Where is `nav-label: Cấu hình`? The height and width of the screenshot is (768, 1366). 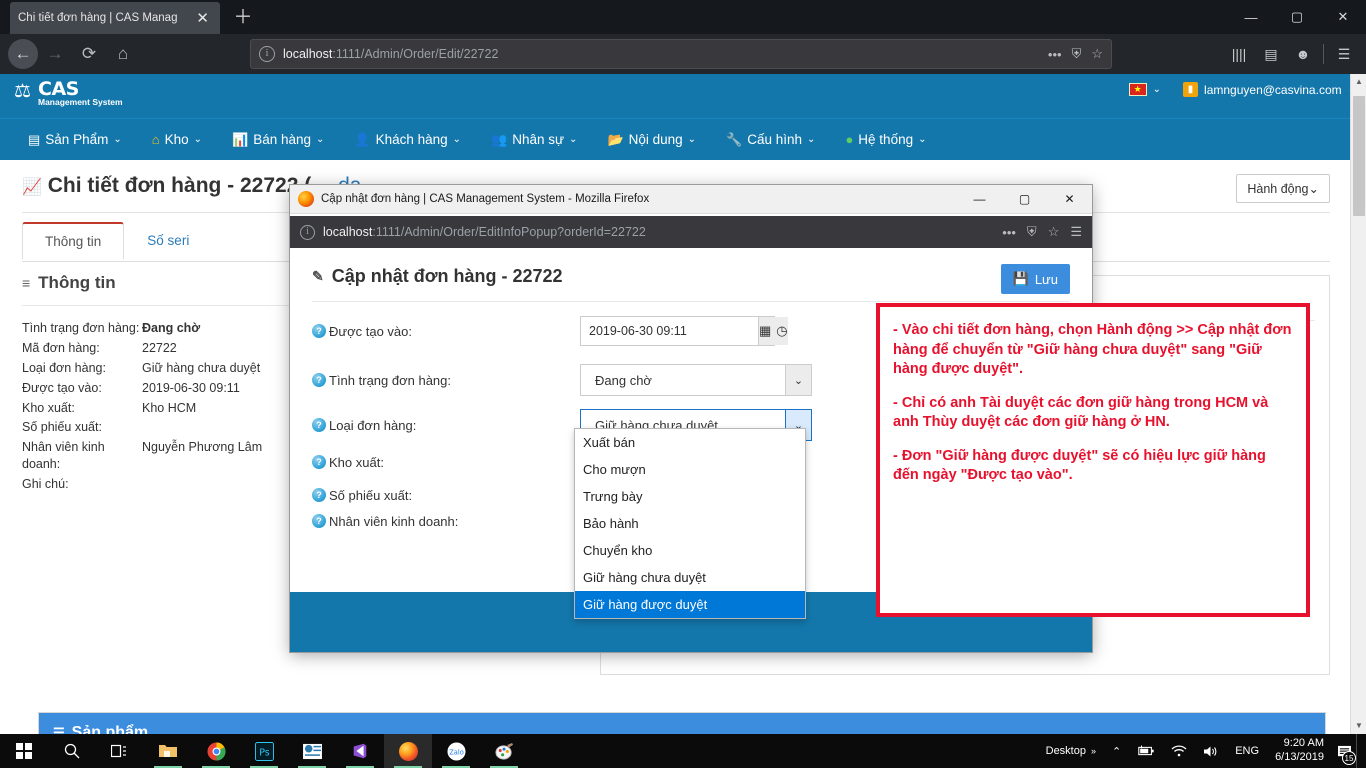 nav-label: Cấu hình is located at coordinates (775, 139).